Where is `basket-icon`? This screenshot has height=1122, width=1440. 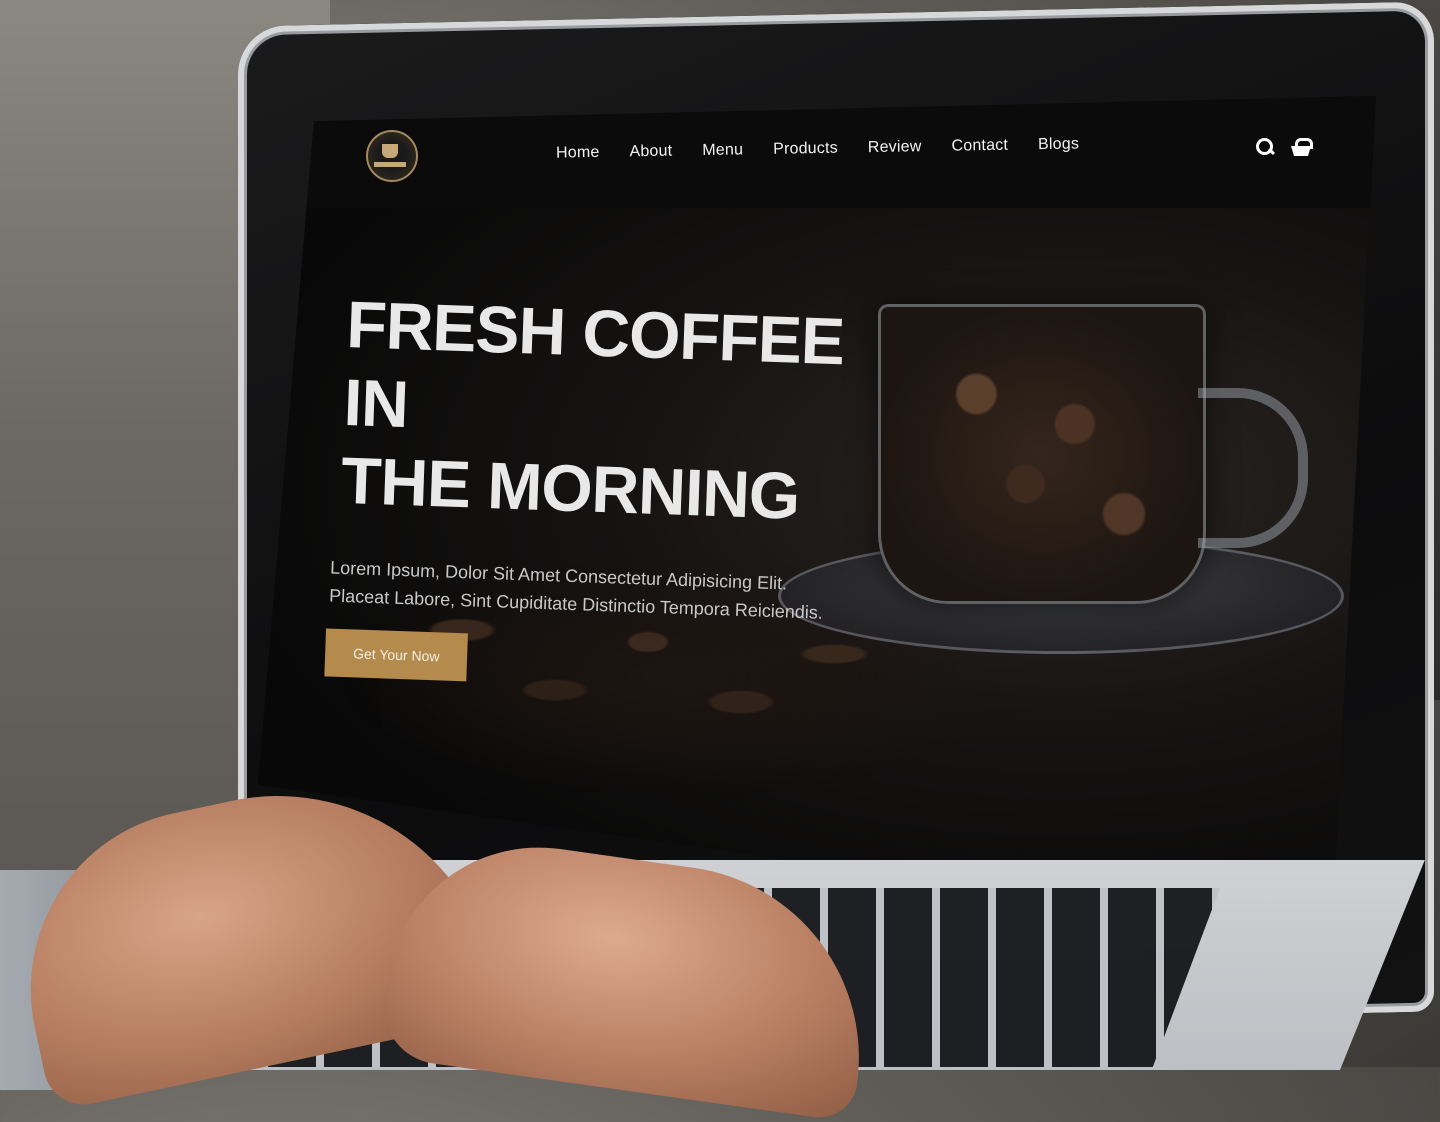
basket-icon is located at coordinates (1301, 147).